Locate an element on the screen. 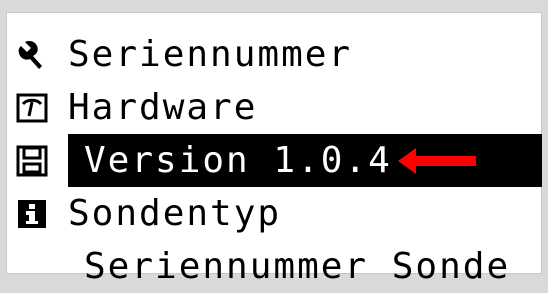 Image resolution: width=548 pixels, height=293 pixels. info-icon is located at coordinates (32, 214).